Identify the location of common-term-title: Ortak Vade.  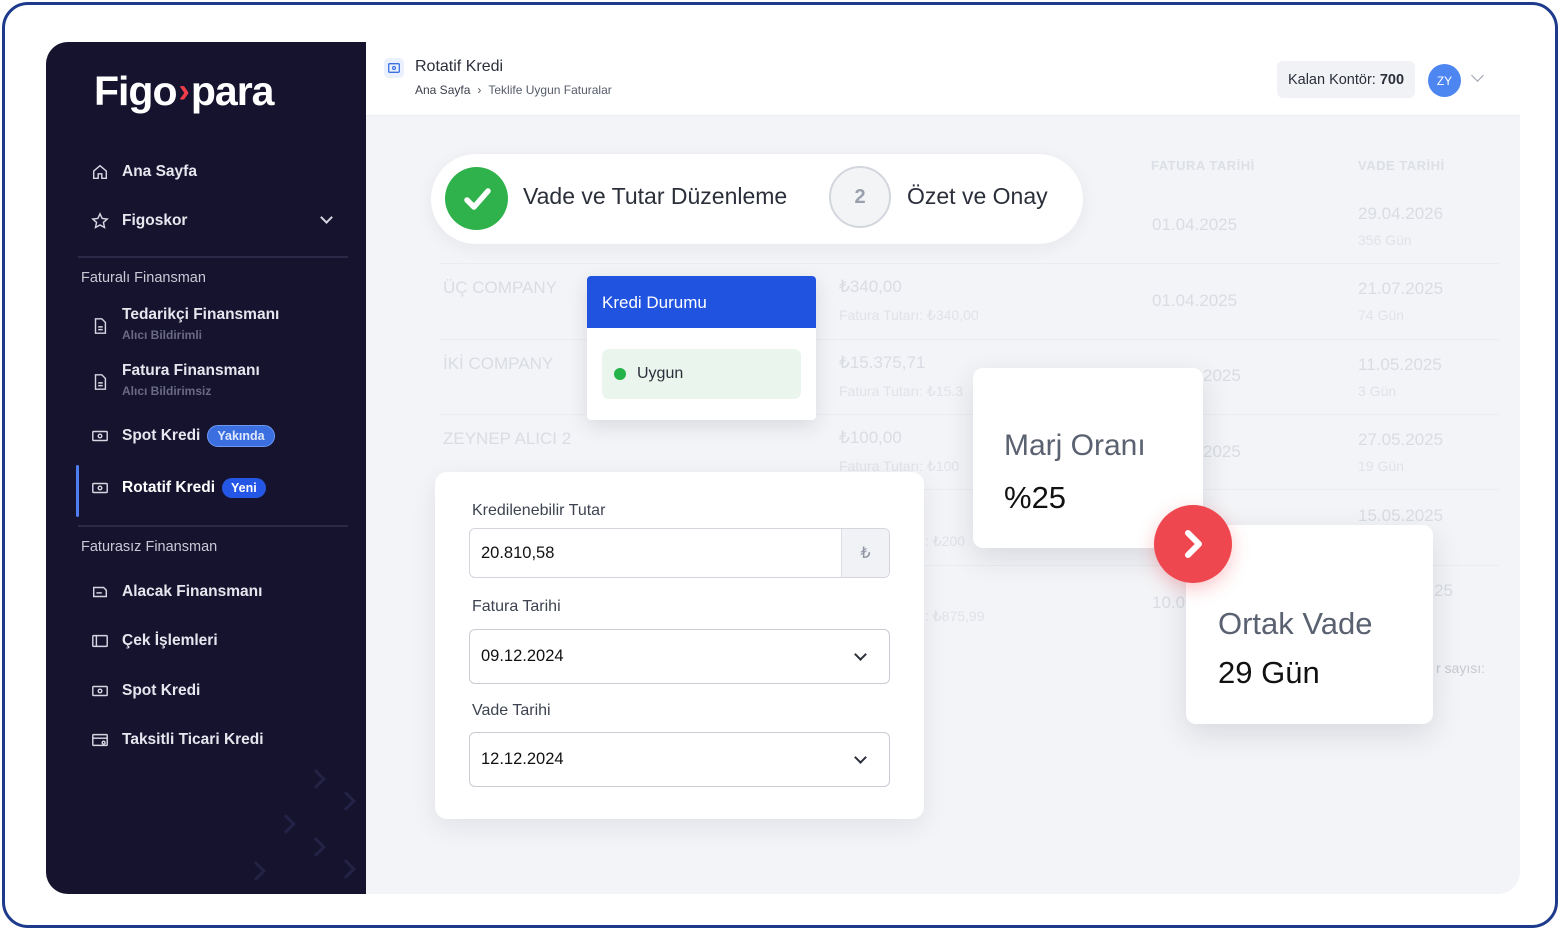
(1295, 623).